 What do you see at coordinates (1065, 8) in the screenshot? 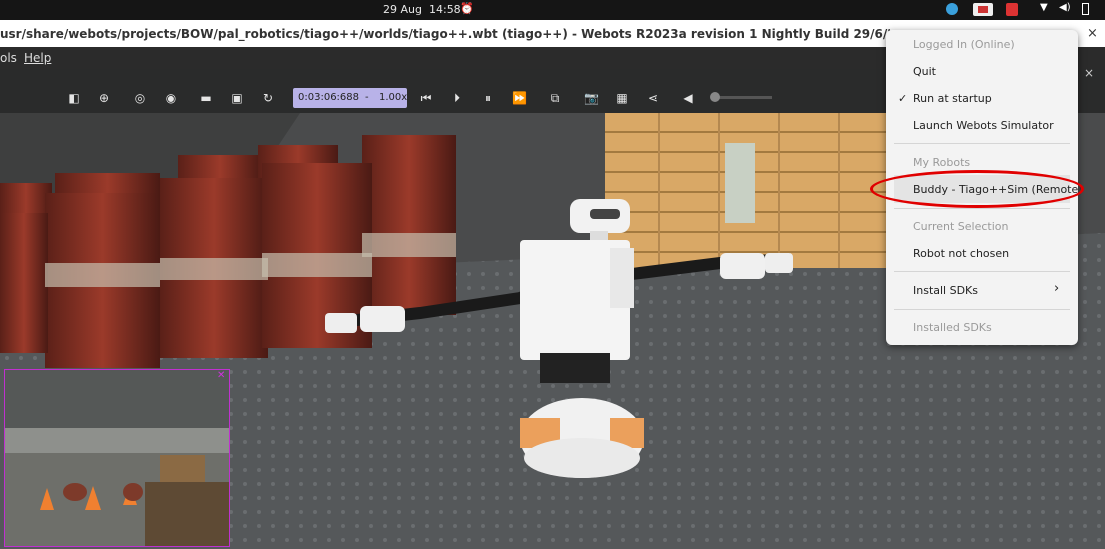
I see `volume-icon: ◀)` at bounding box center [1065, 8].